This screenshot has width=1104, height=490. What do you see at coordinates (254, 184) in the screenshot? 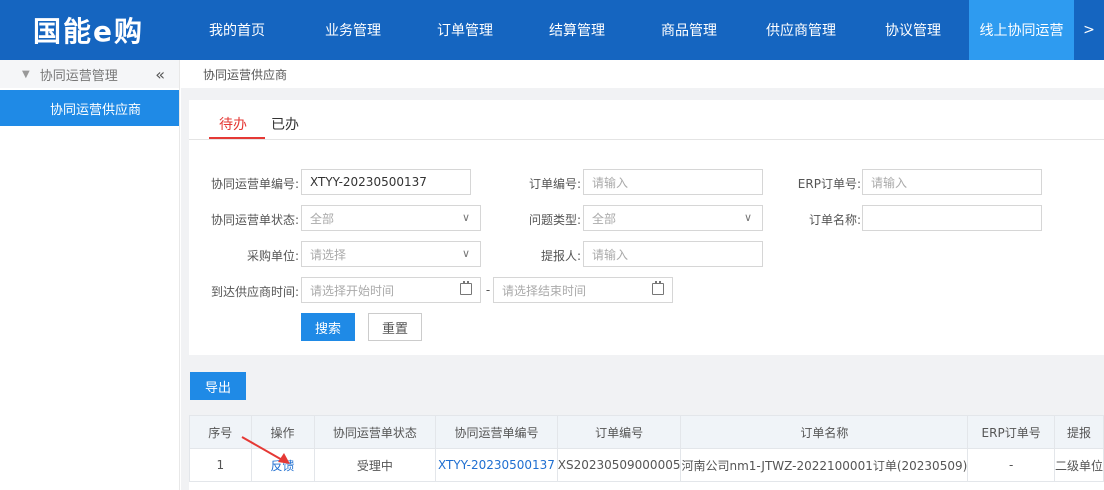
I see `order-no-label: 协同运营单编号:` at bounding box center [254, 184].